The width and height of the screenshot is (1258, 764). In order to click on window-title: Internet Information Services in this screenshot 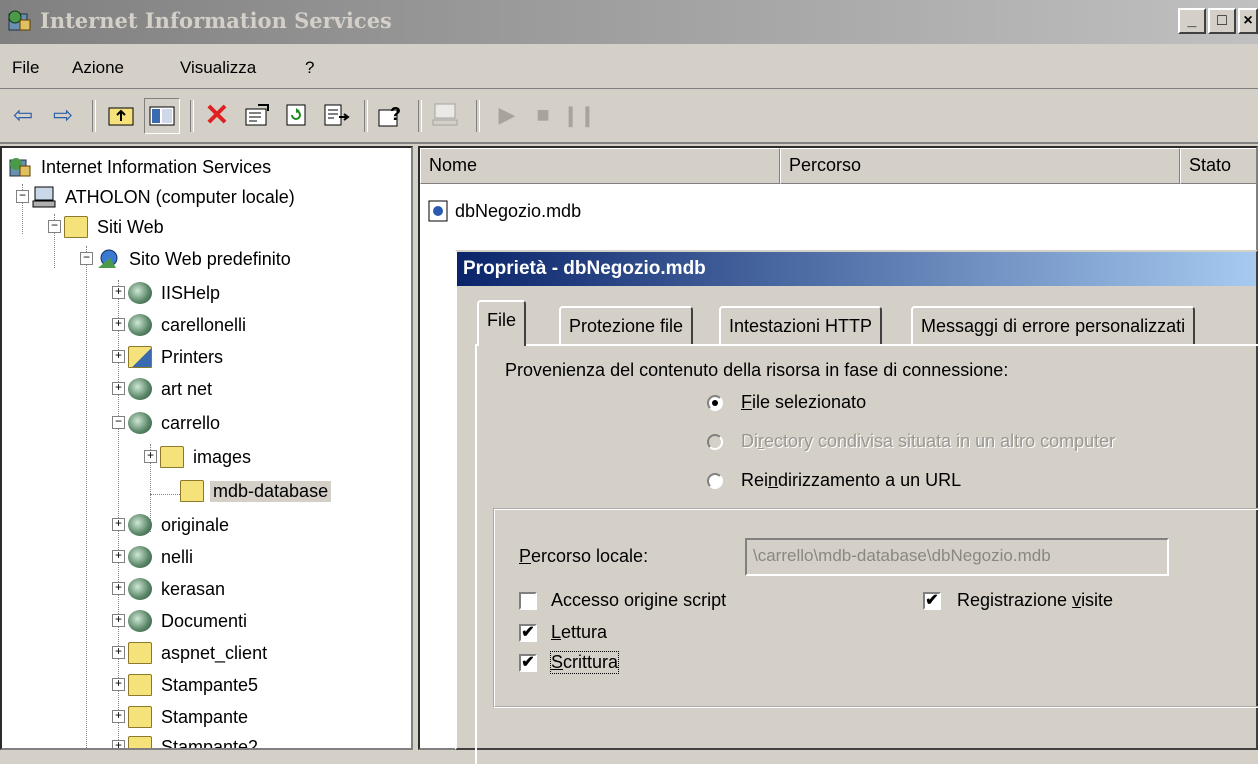, I will do `click(216, 20)`.